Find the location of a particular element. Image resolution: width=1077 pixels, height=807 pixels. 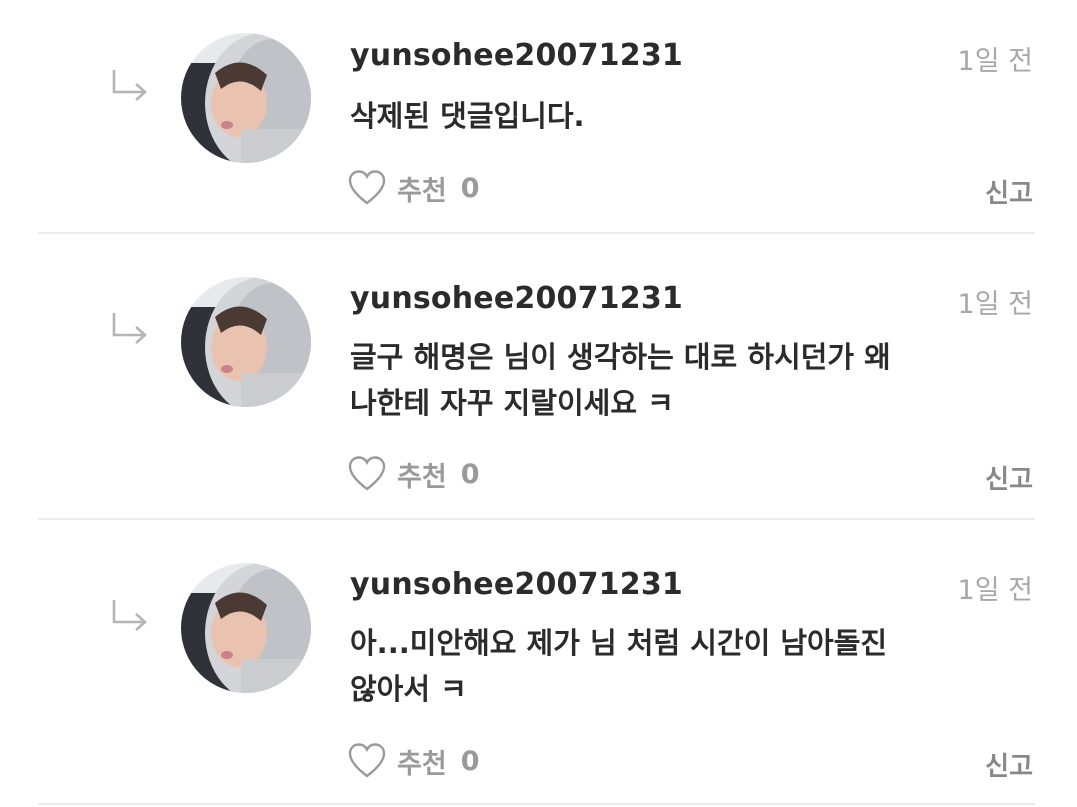

avatar-photo is located at coordinates (246, 628).